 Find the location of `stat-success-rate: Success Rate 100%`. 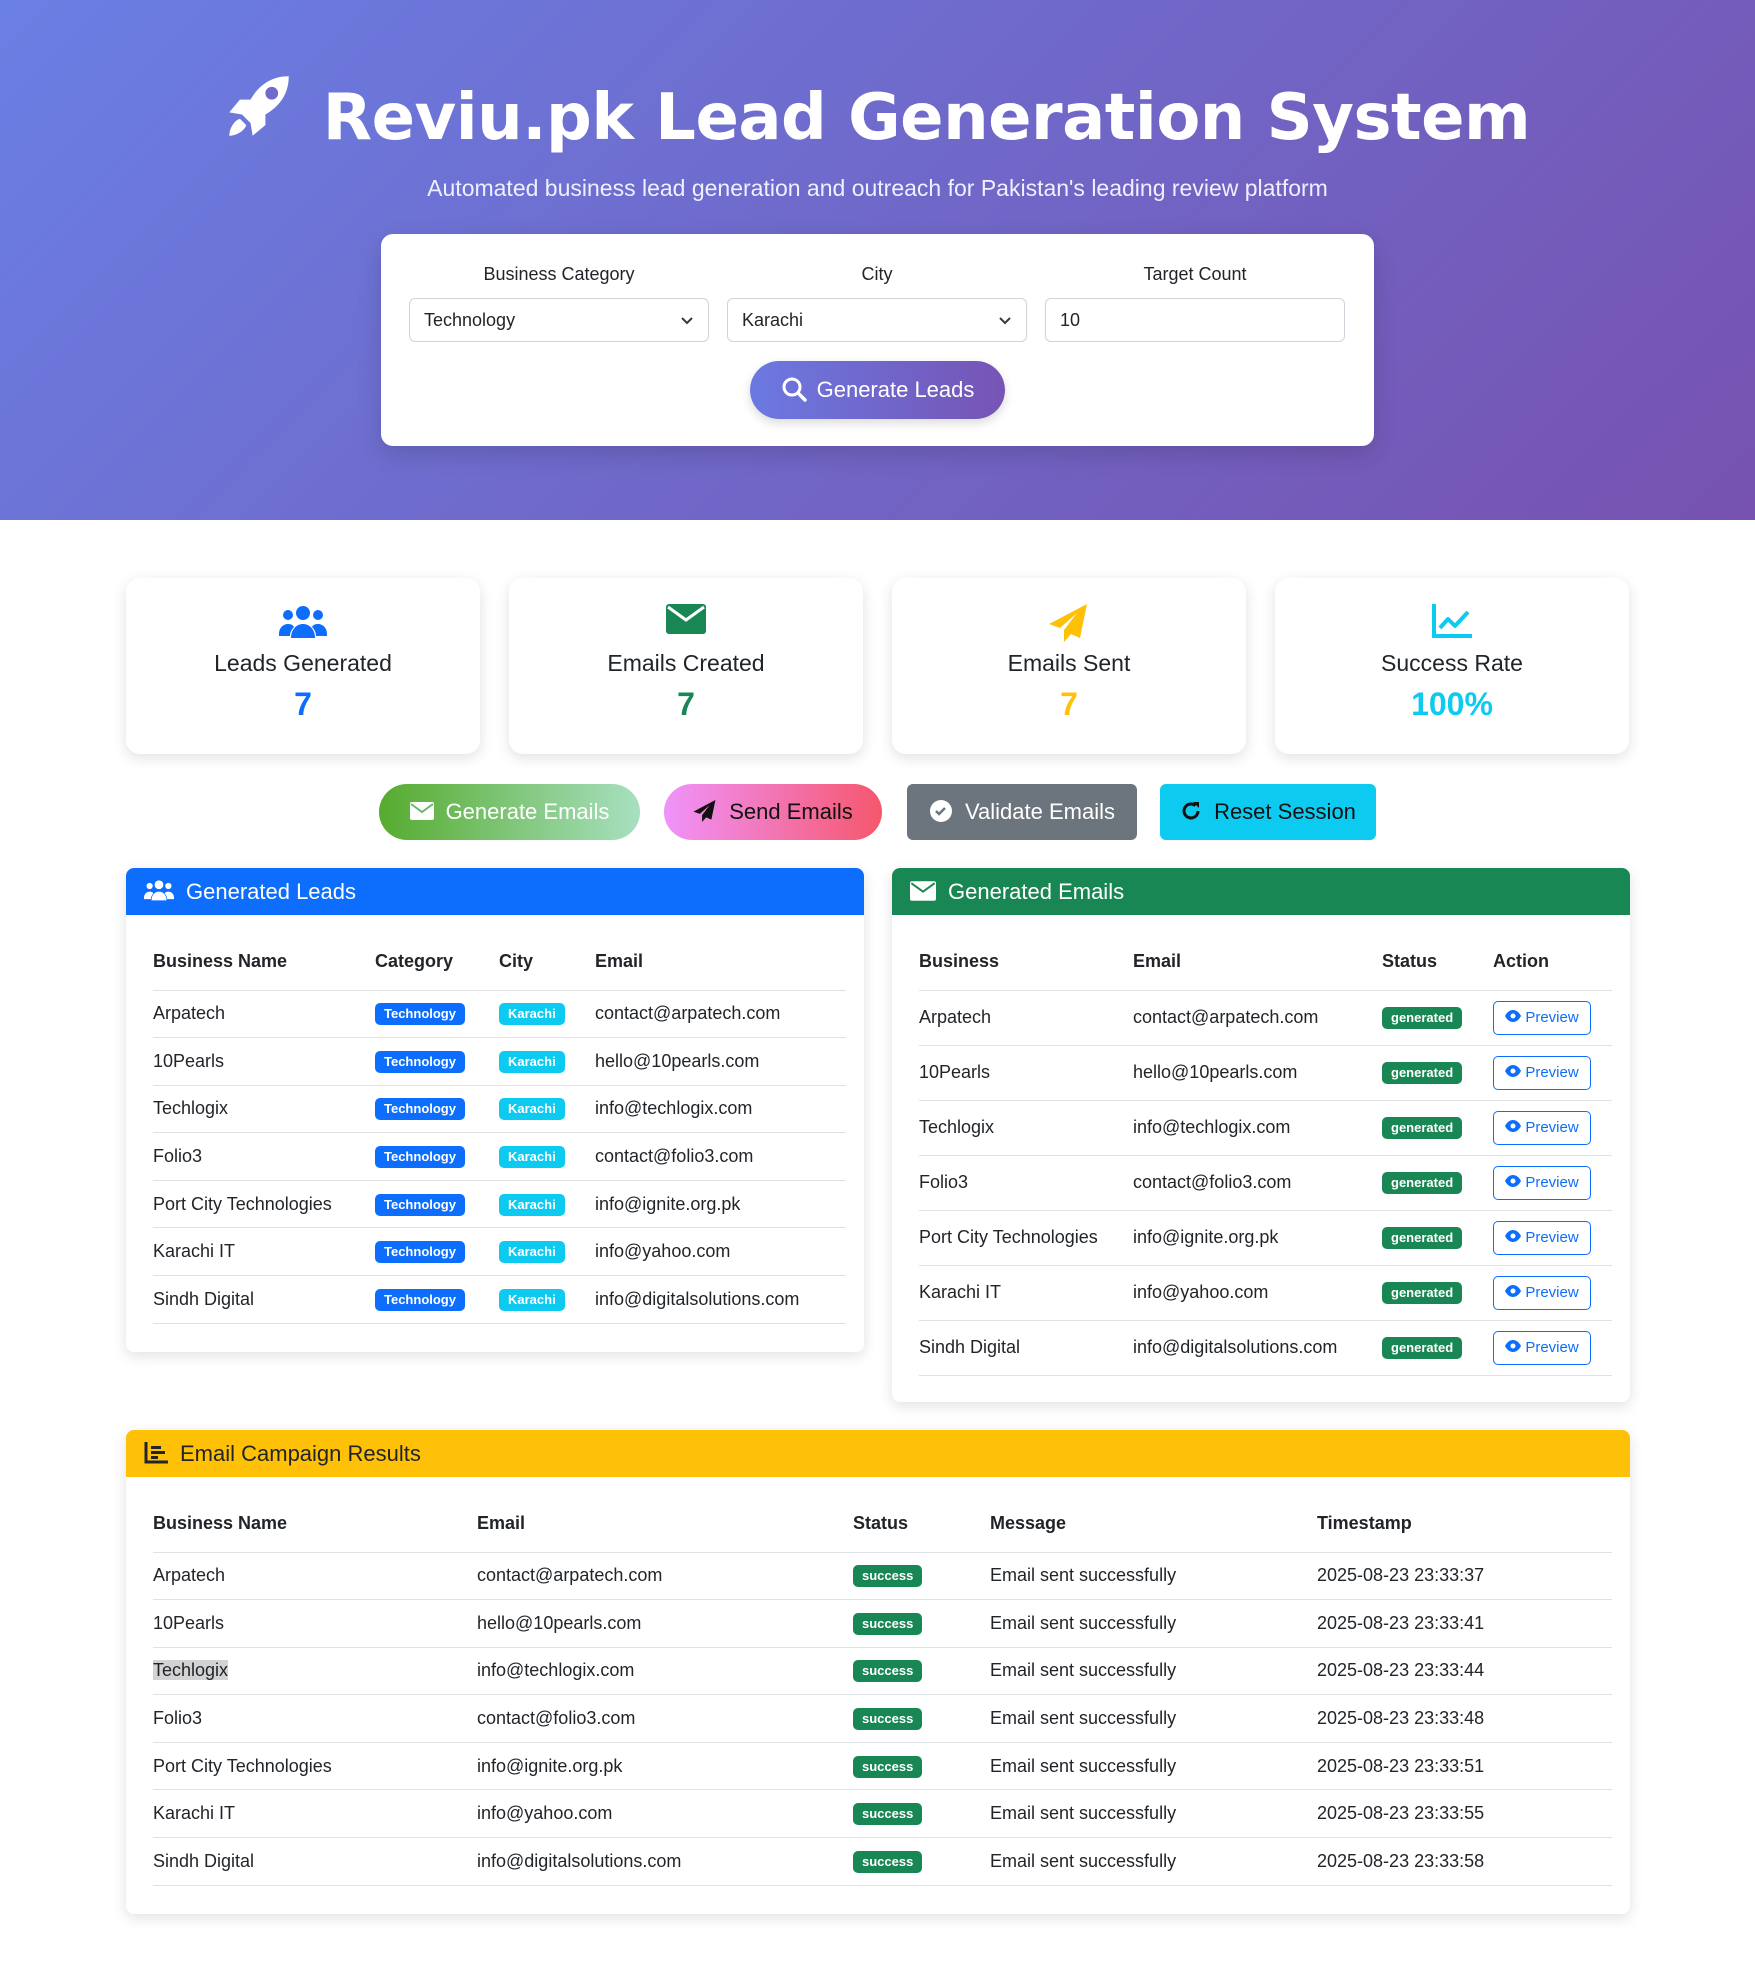

stat-success-rate: Success Rate 100% is located at coordinates (1452, 666).